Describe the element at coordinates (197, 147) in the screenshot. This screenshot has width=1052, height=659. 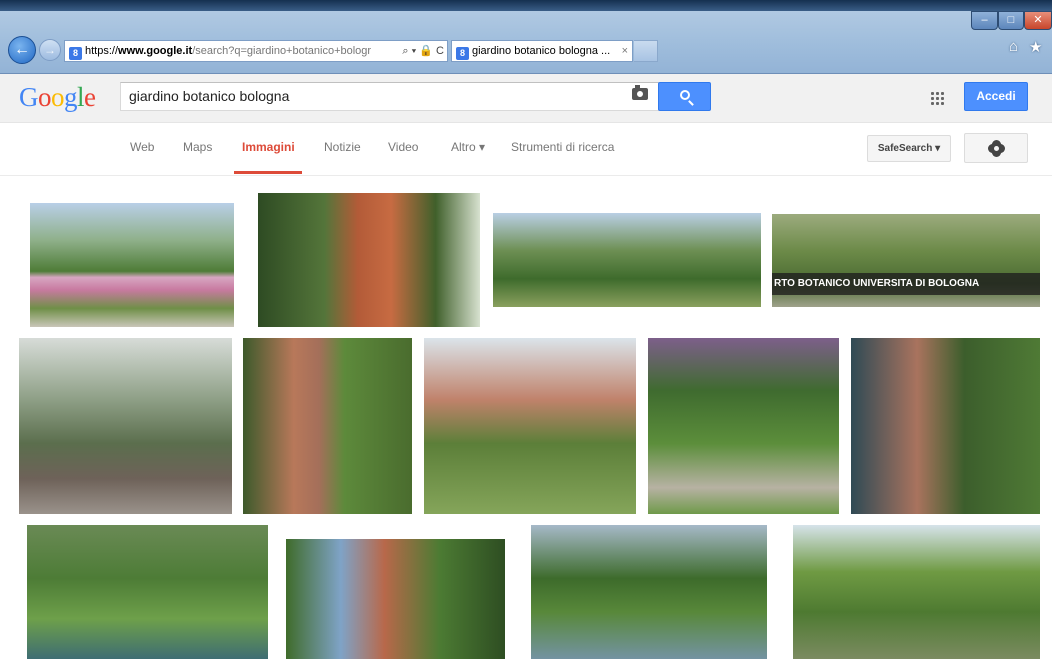
I see `tab-maps: Maps` at that location.